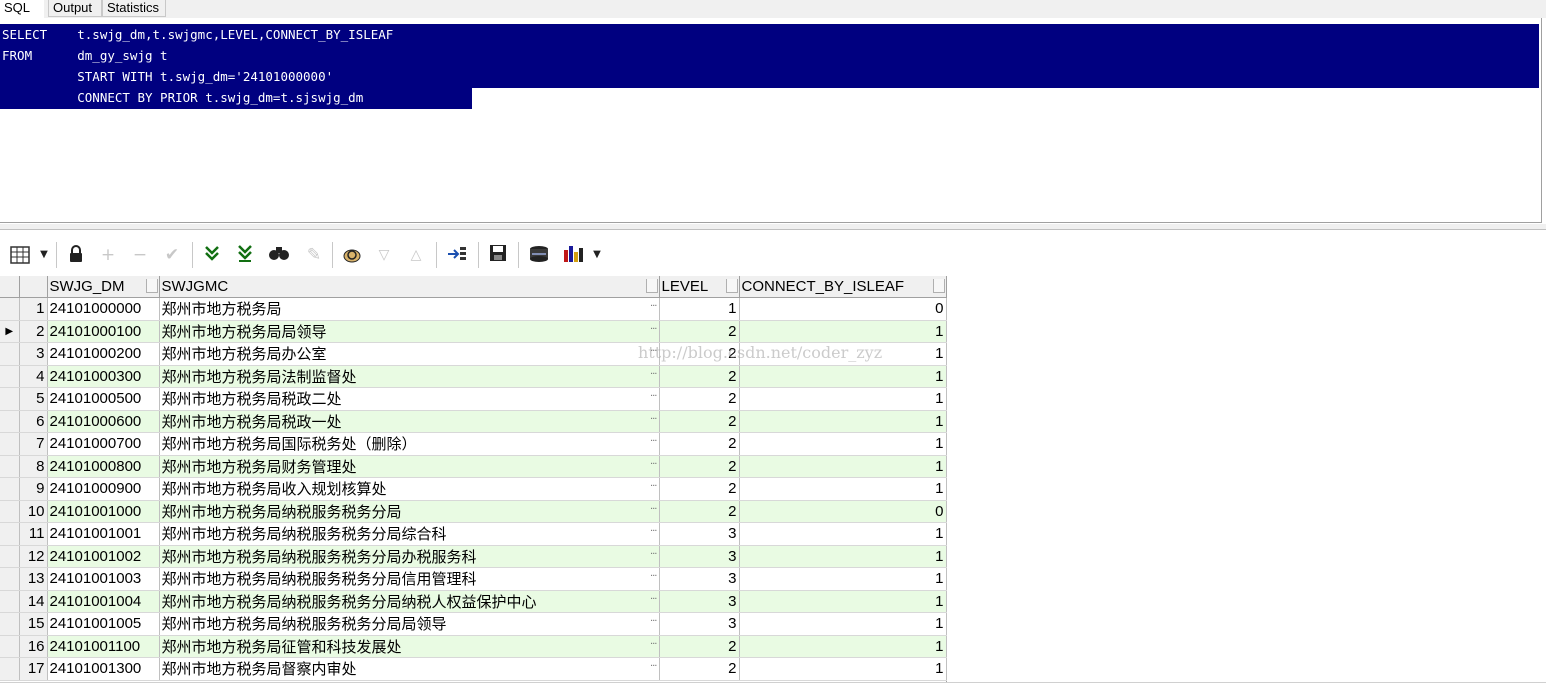 This screenshot has width=1546, height=690. What do you see at coordinates (843, 287) in the screenshot?
I see `column-header-connect-by-isleaf: CONNECT_BY_ISLEAF` at bounding box center [843, 287].